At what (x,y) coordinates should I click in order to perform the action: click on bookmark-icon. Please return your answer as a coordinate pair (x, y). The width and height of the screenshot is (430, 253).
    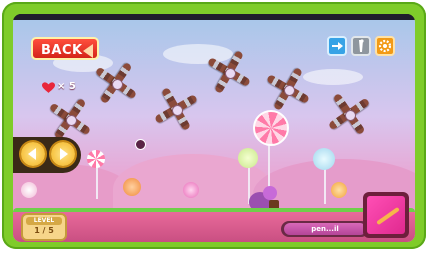
    Looking at the image, I should click on (361, 45).